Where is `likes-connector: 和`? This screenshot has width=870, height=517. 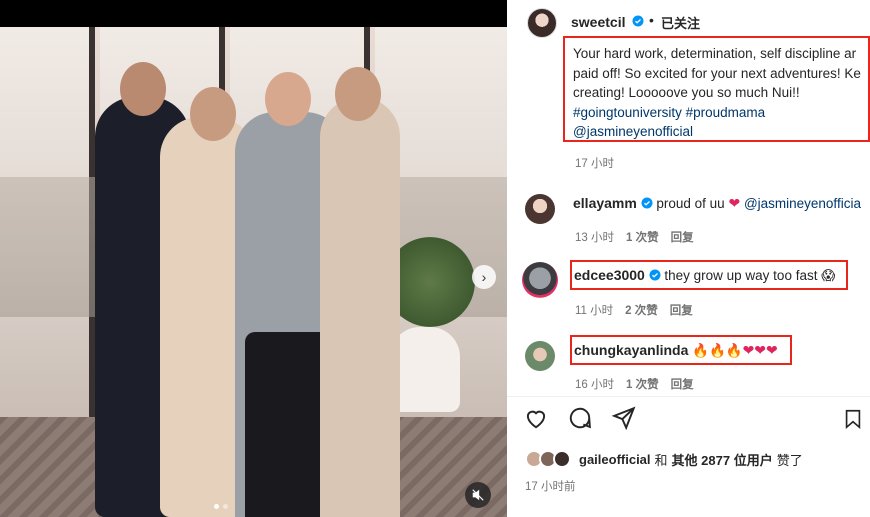 likes-connector: 和 is located at coordinates (661, 460).